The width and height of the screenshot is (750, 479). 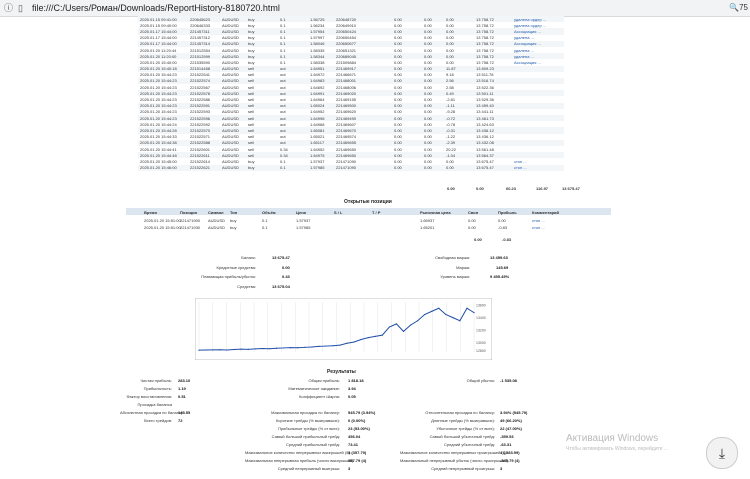 What do you see at coordinates (309, 428) in the screenshot?
I see `result-label: Прибыльные трейды (% от всех):` at bounding box center [309, 428].